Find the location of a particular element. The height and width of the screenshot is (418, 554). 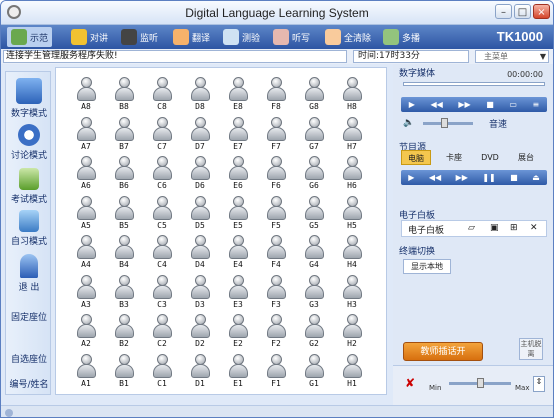

student-seat: G5 is located at coordinates (314, 213).